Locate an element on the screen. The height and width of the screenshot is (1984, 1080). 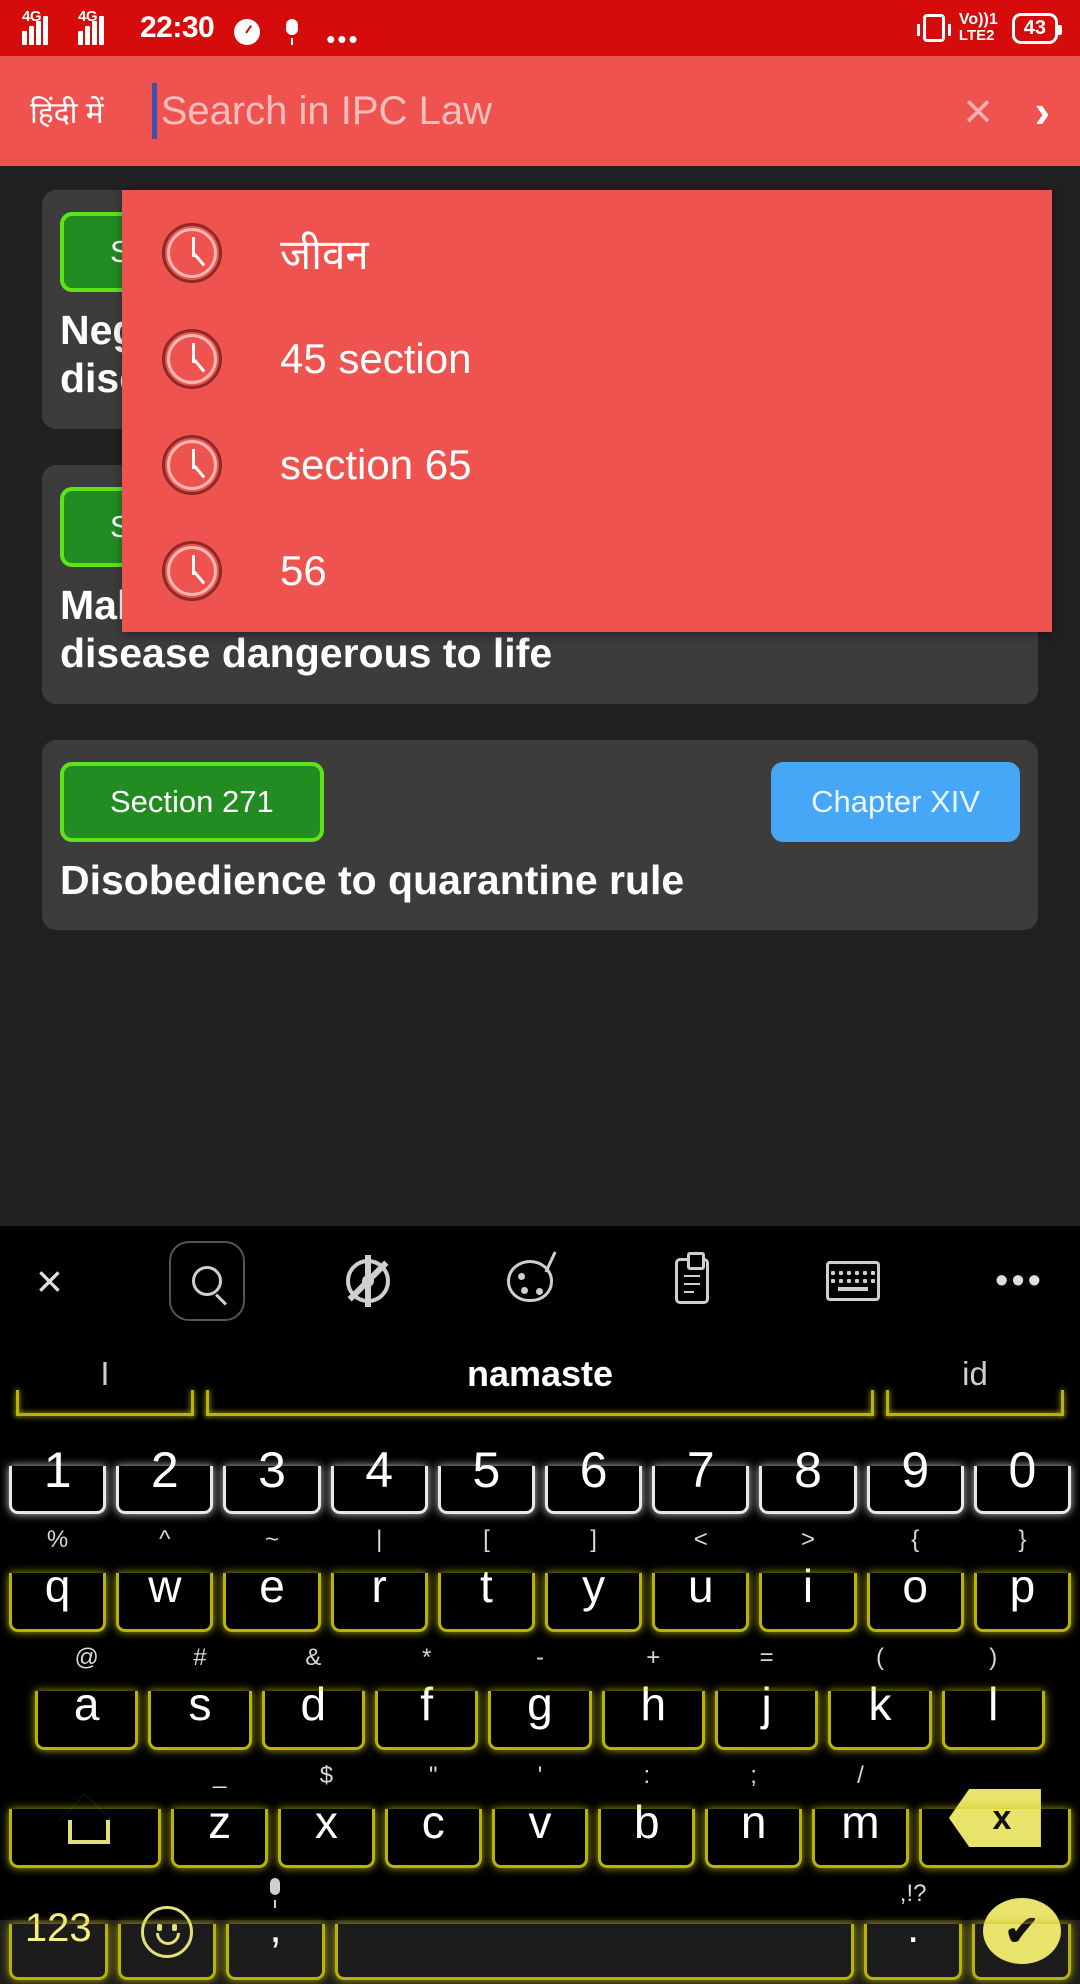
language-toggle-button: हिंदी में is located at coordinates (67, 111).